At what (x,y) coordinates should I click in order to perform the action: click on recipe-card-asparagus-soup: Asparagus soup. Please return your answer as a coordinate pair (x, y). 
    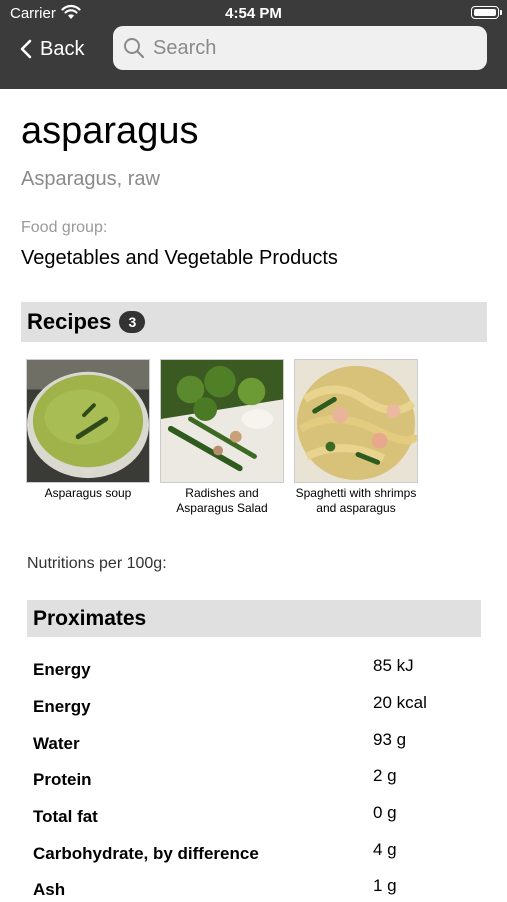
    Looking at the image, I should click on (88, 430).